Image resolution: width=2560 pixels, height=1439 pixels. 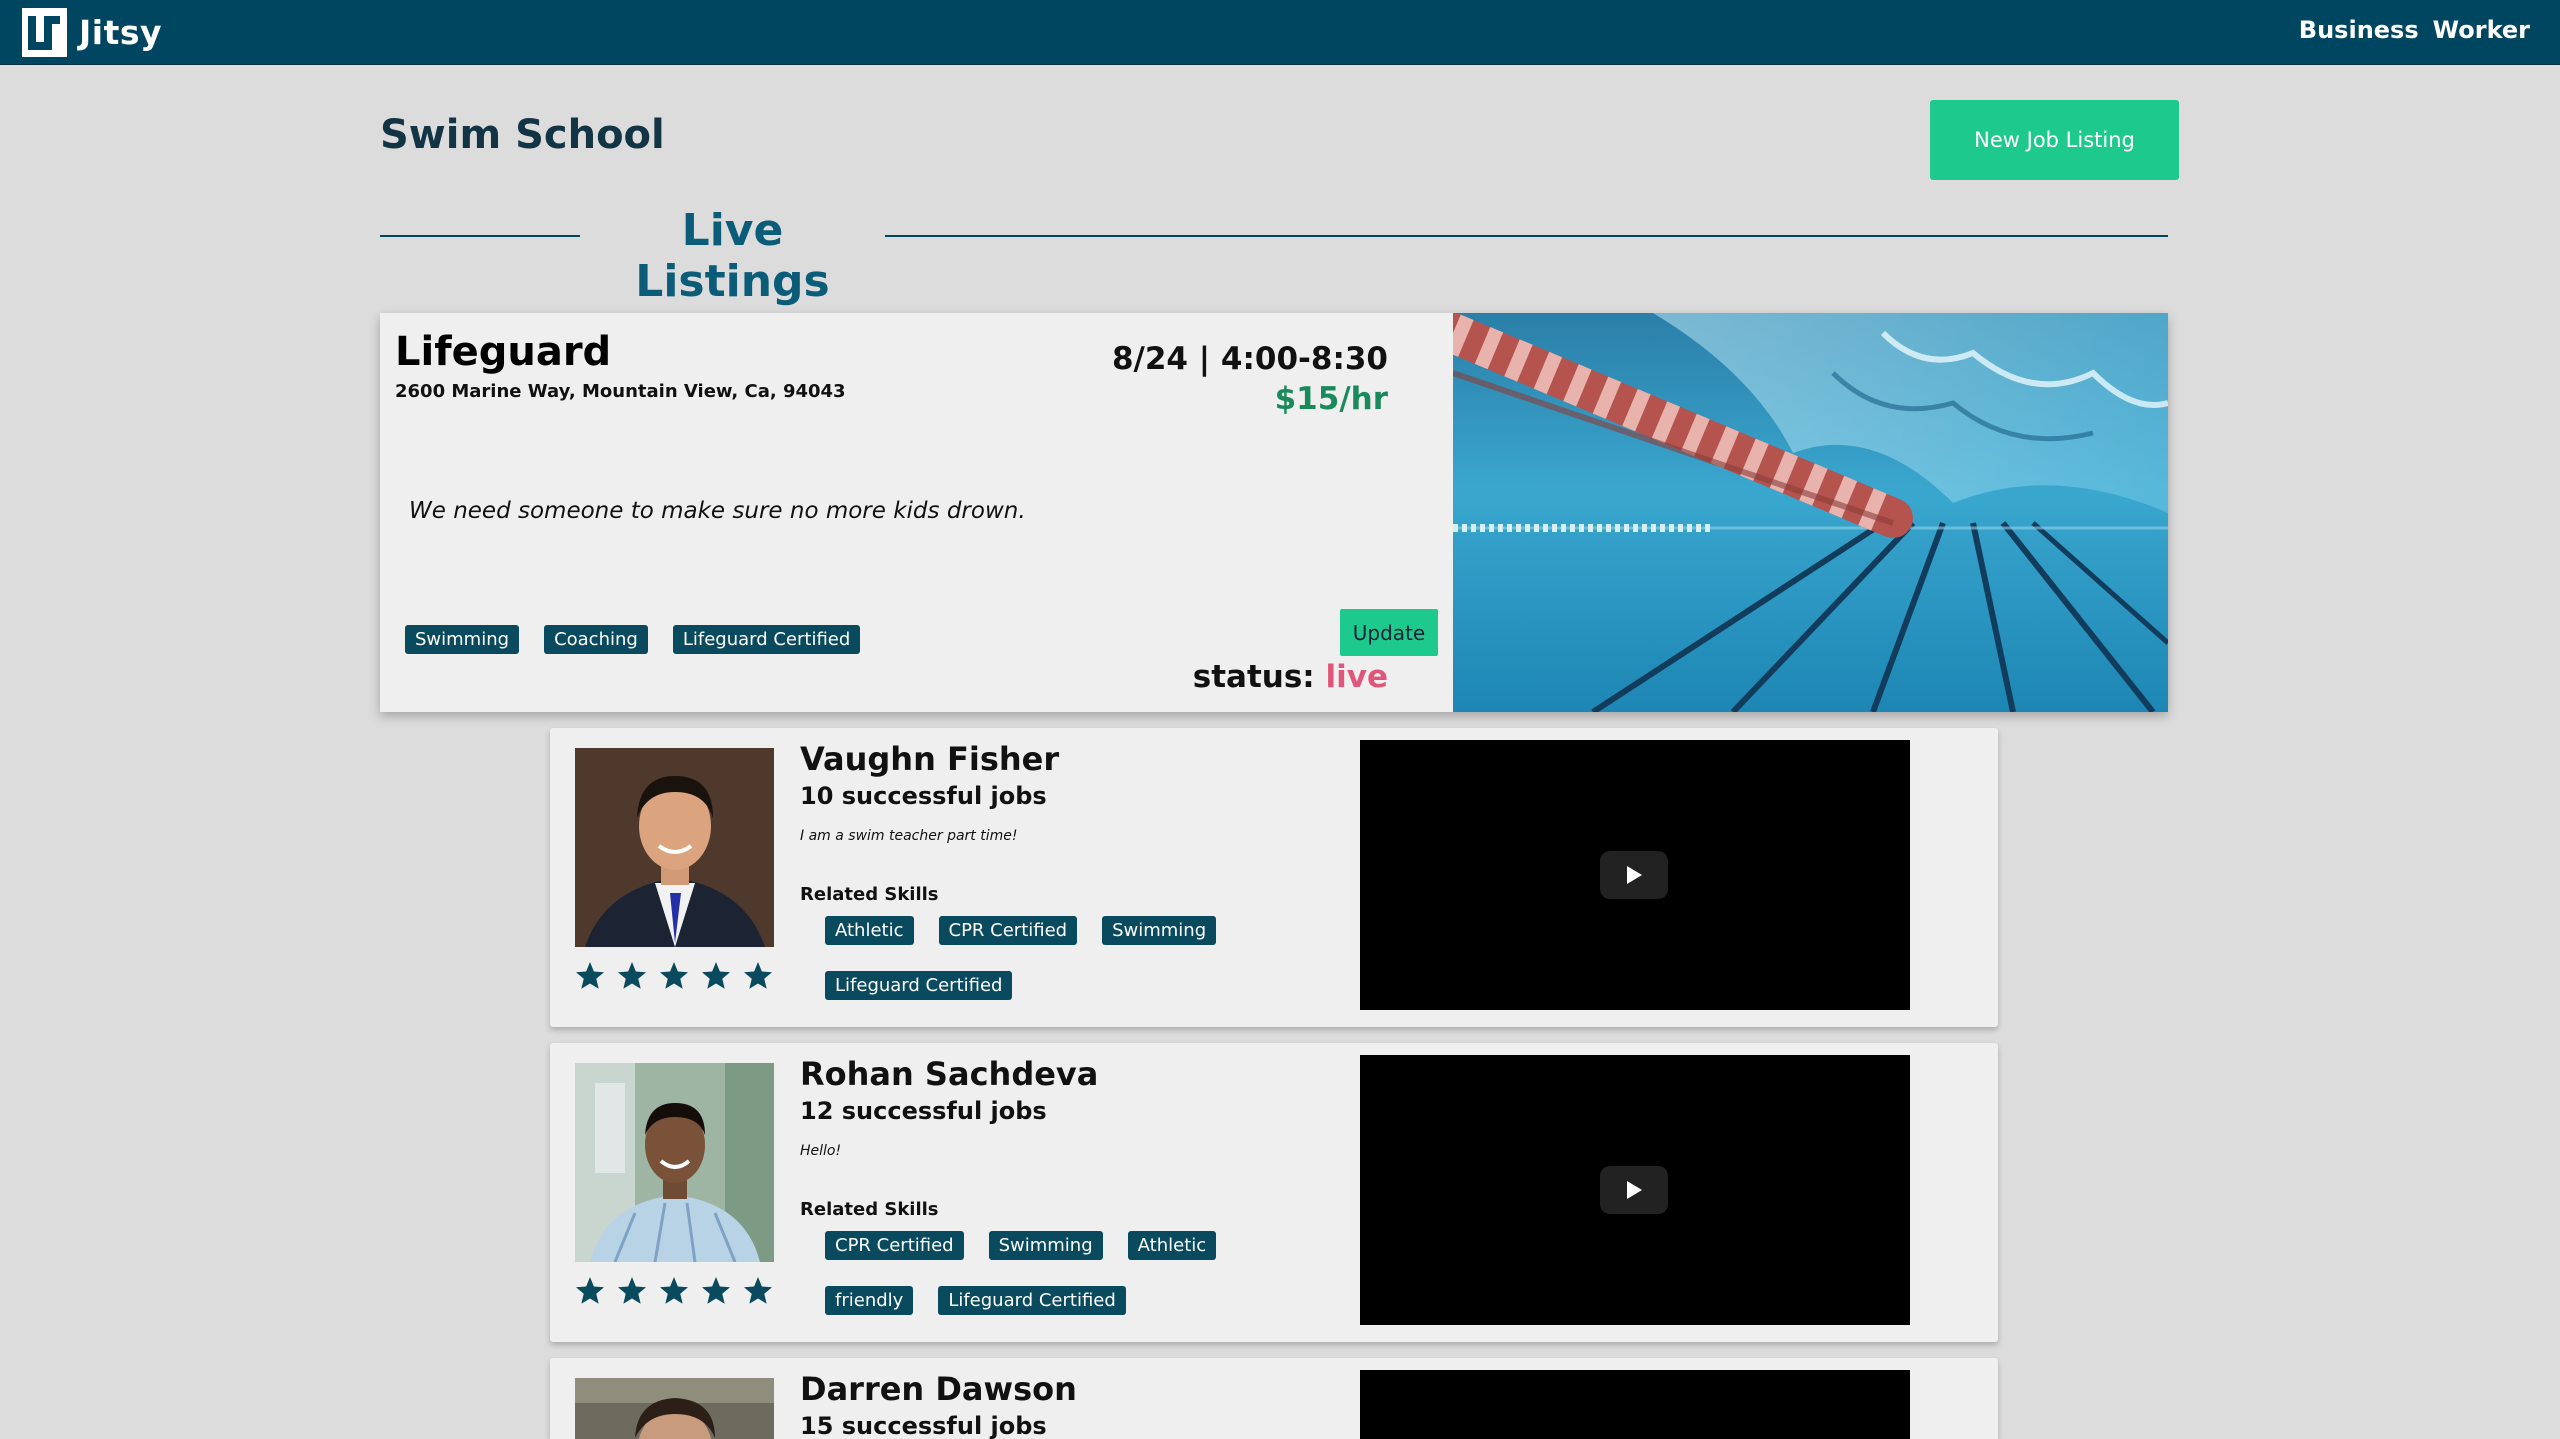 I want to click on new-job-listing-button: New Job Listing, so click(x=2054, y=140).